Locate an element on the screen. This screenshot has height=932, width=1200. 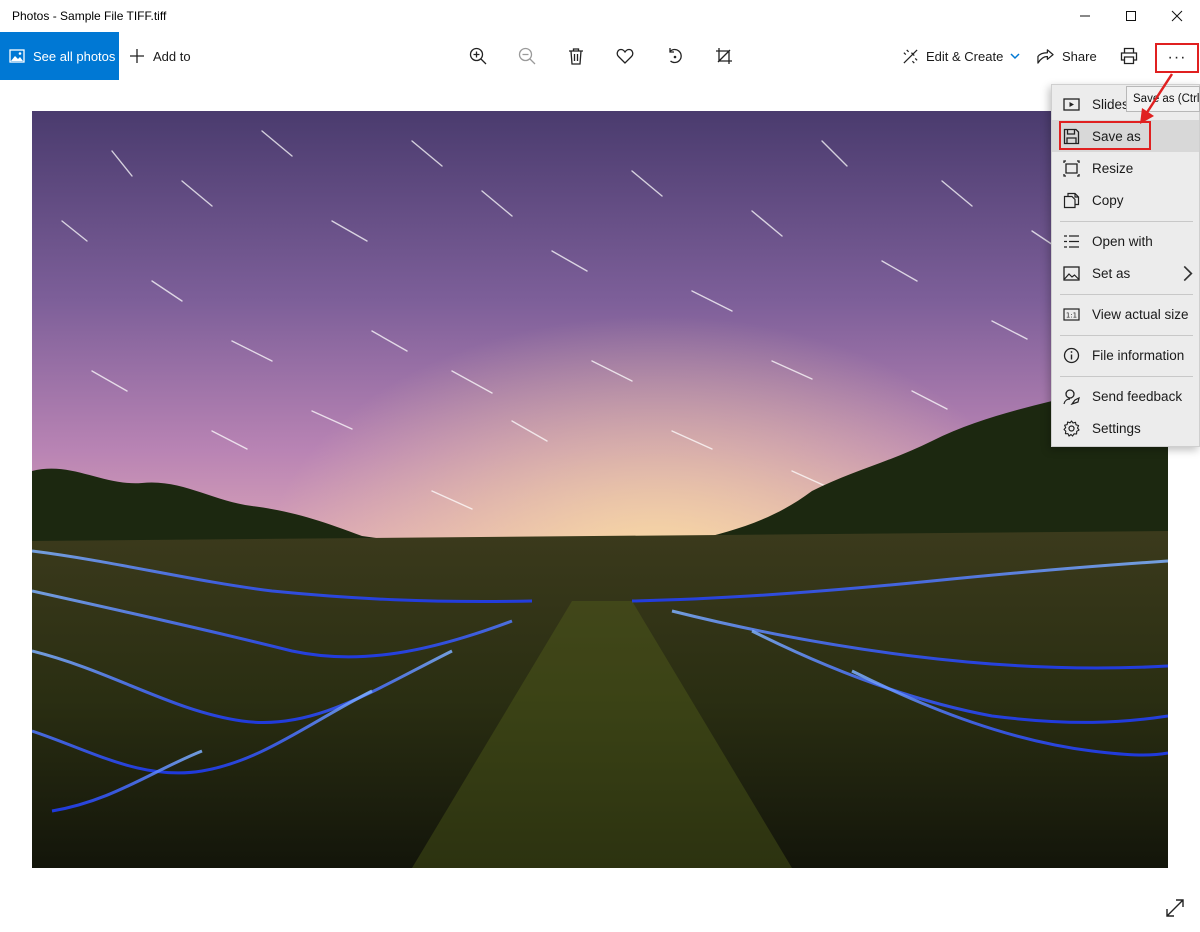
zoom-in-icon is located at coordinates (478, 56).